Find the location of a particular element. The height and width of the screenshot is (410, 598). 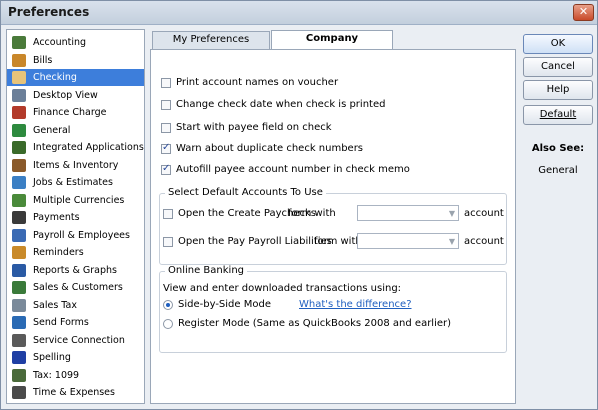

sidebar-item-jobs-estimates: Jobs & Estimates is located at coordinates (75, 182).